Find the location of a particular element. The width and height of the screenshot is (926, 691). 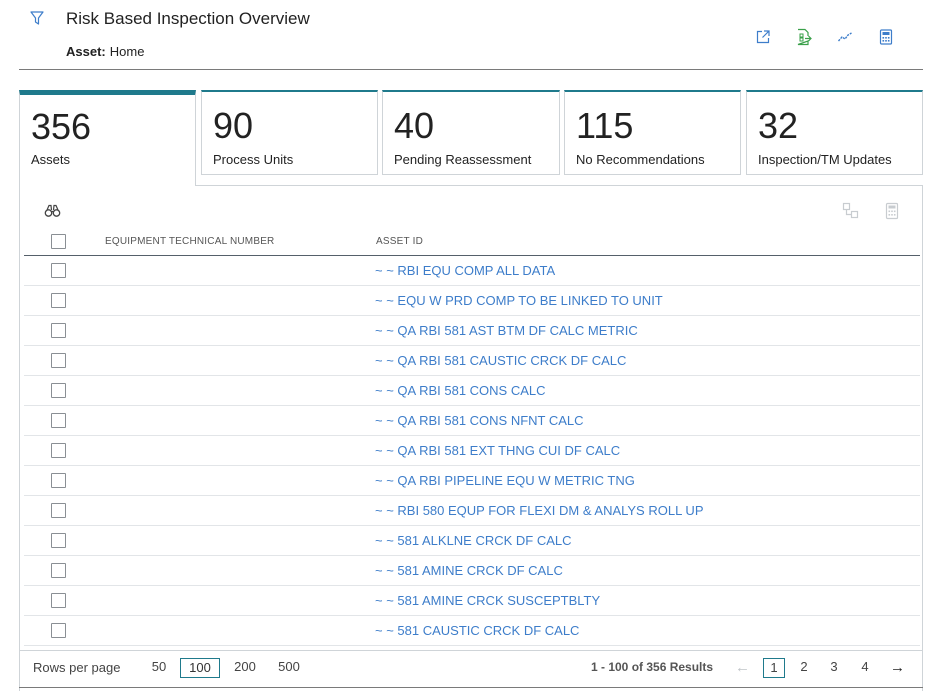

results-count: 1 - 100 of 356 Results is located at coordinates (652, 667).